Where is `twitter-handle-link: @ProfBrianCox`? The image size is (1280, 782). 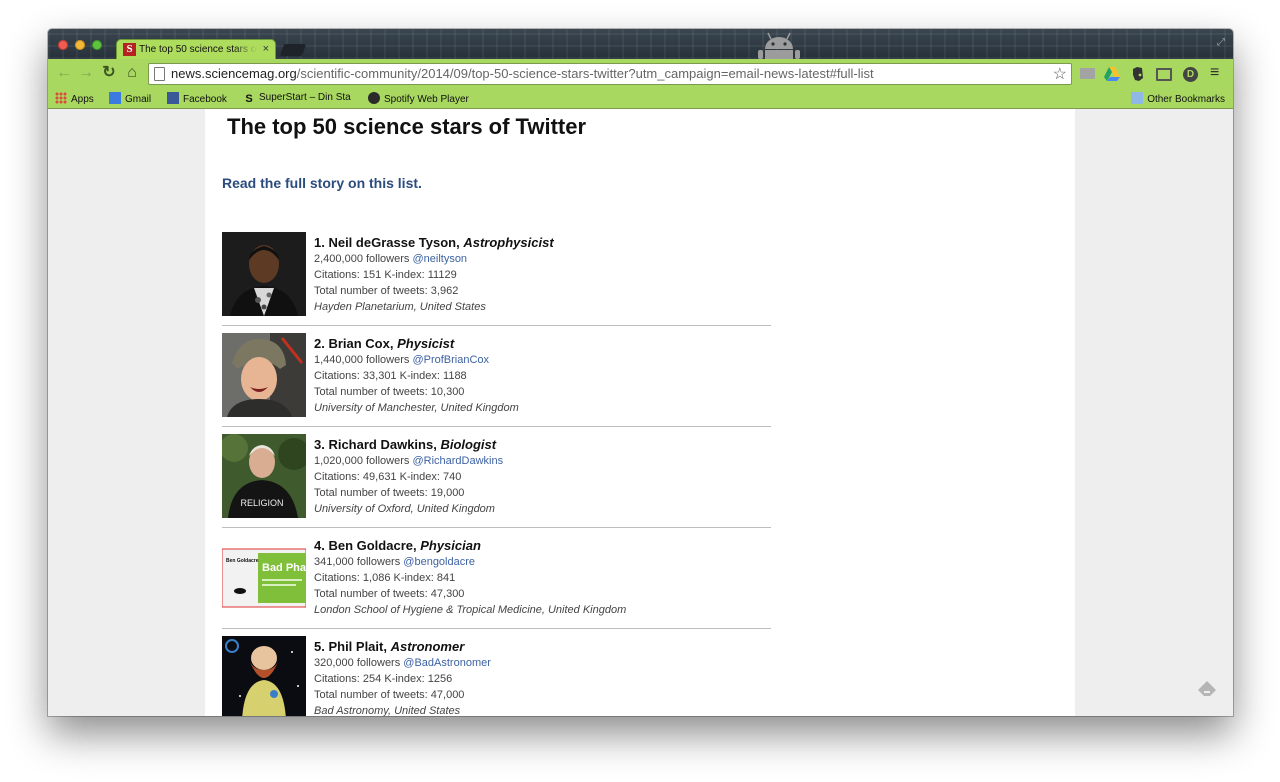 twitter-handle-link: @ProfBrianCox is located at coordinates (450, 360).